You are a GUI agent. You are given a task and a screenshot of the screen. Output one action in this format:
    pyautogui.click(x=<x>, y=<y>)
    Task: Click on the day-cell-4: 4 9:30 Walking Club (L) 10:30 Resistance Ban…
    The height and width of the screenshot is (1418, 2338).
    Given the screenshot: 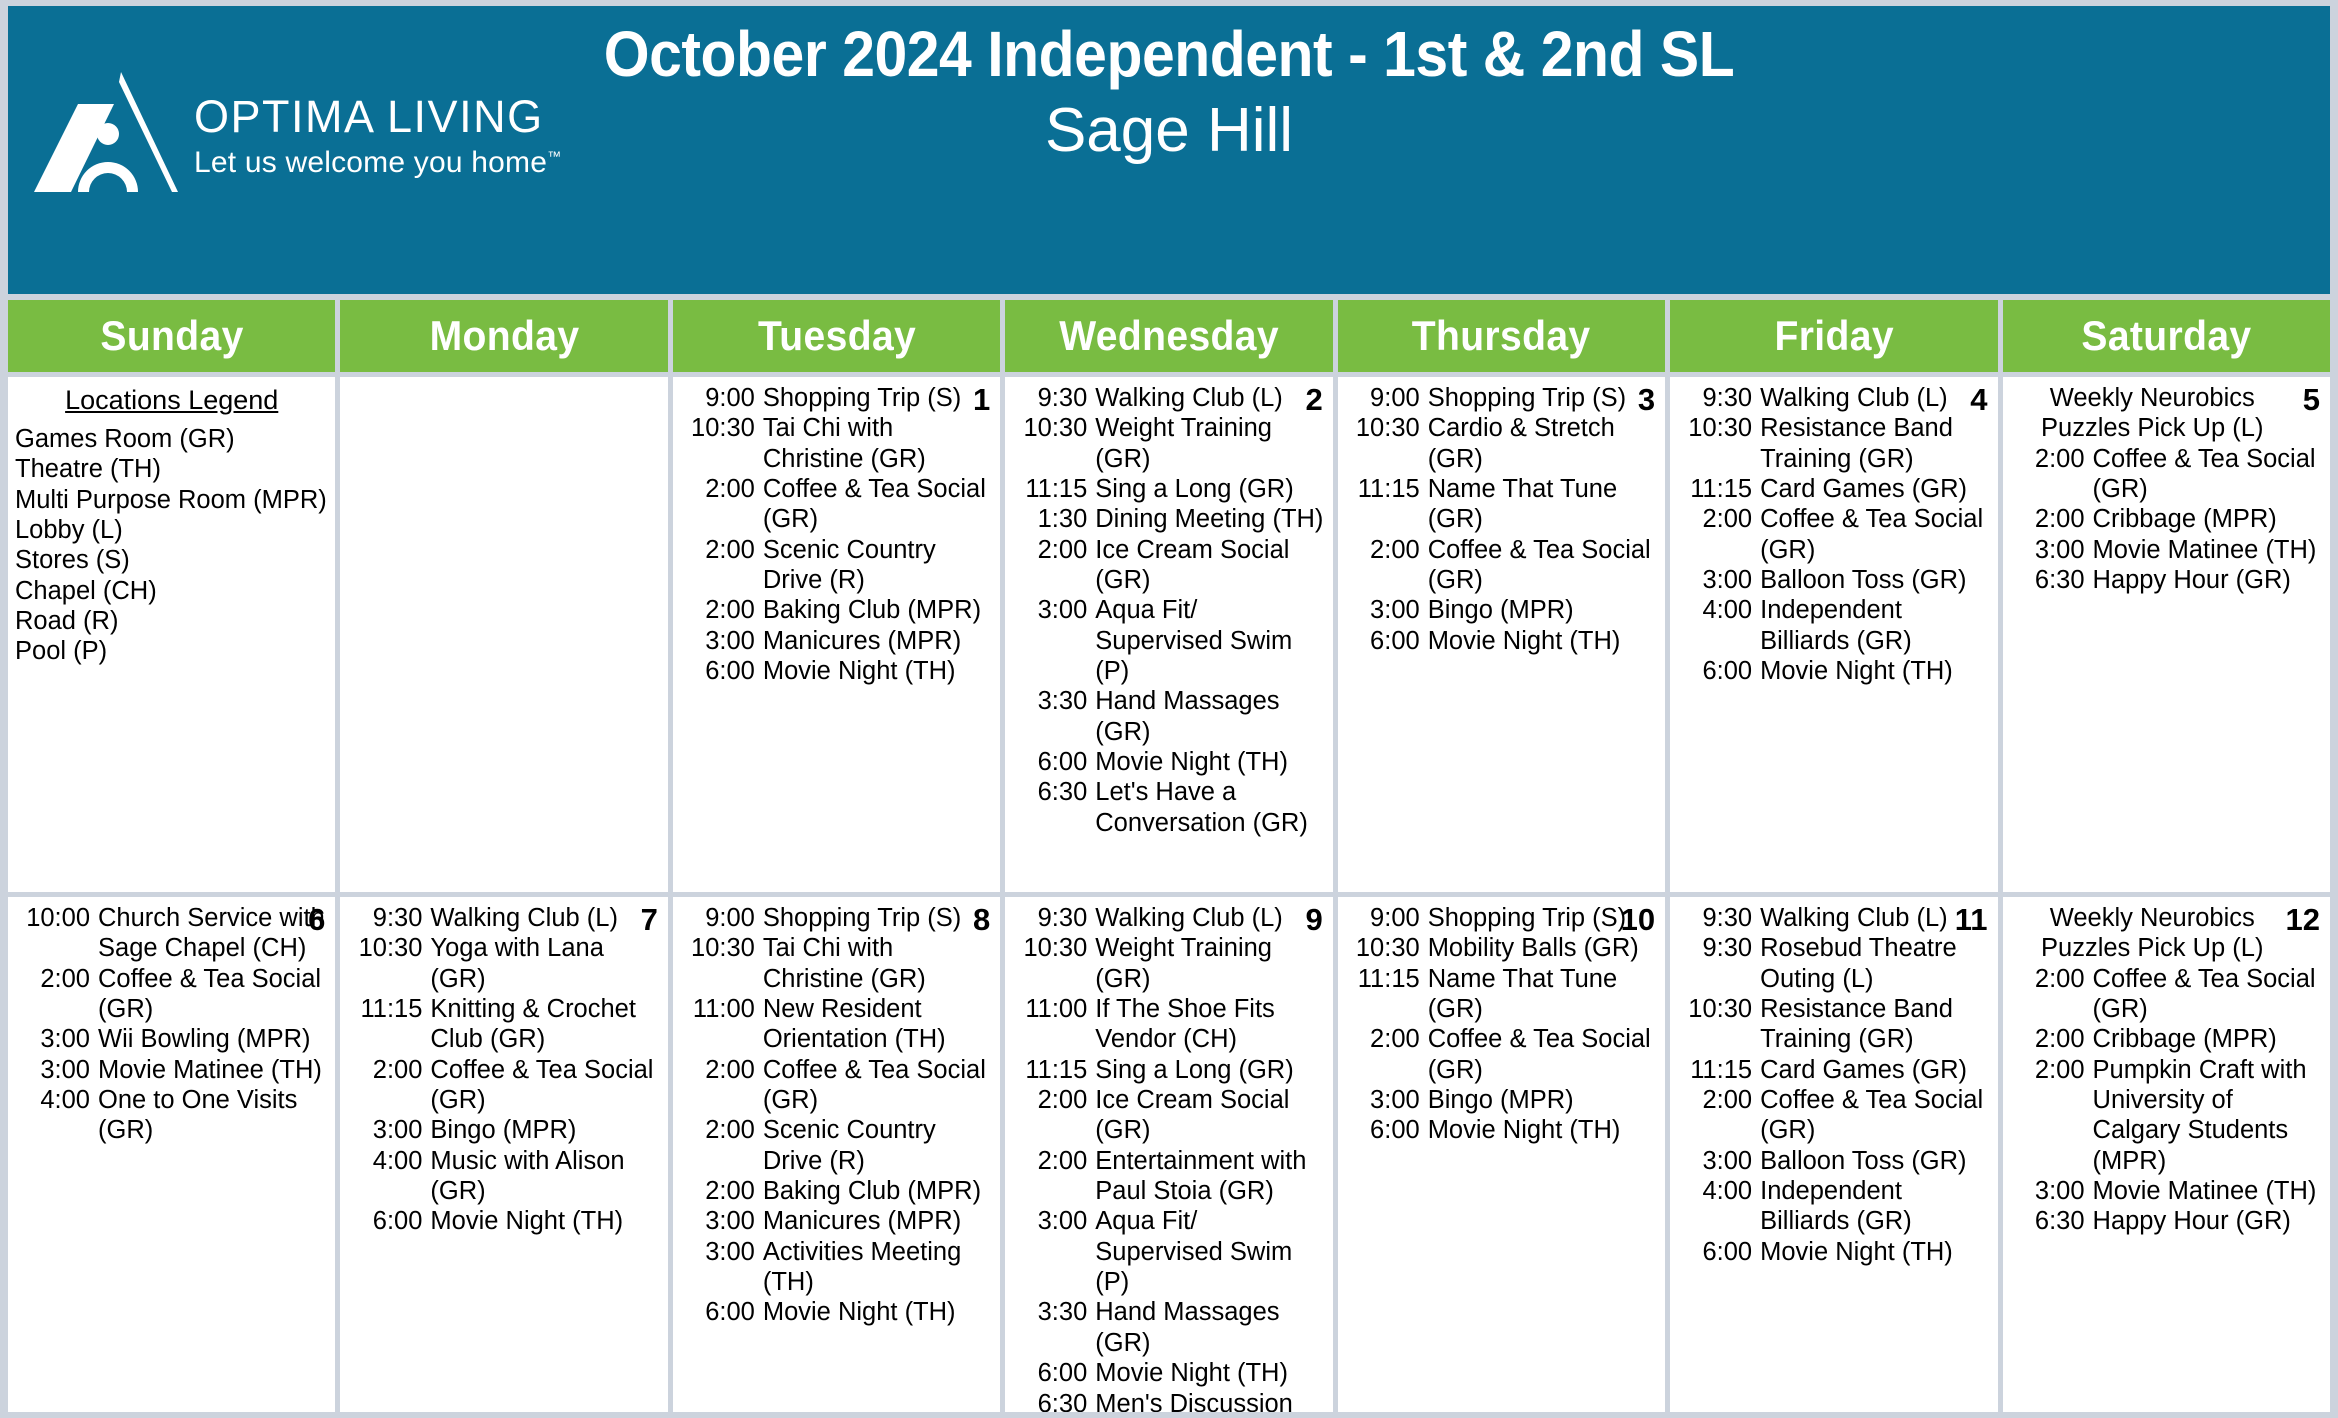 What is the action you would take?
    pyautogui.click(x=1834, y=634)
    